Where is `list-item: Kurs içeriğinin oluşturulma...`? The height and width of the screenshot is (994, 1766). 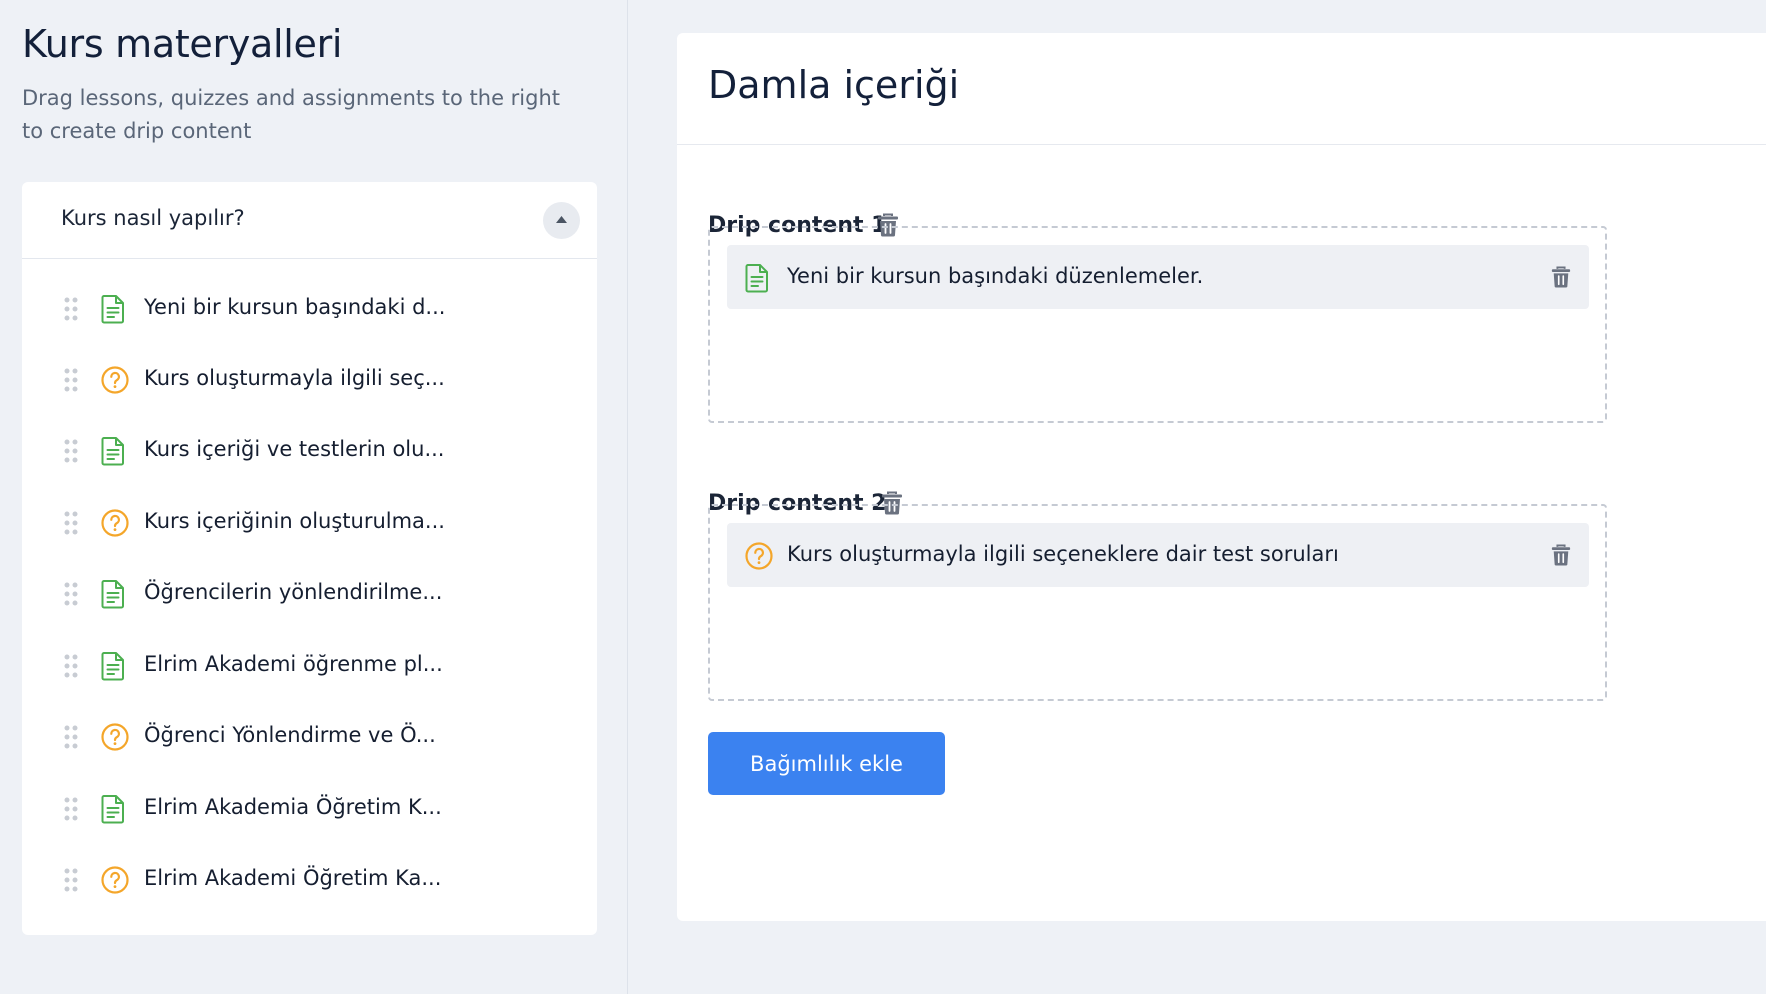
list-item: Kurs içeriğinin oluşturulma... is located at coordinates (309, 523).